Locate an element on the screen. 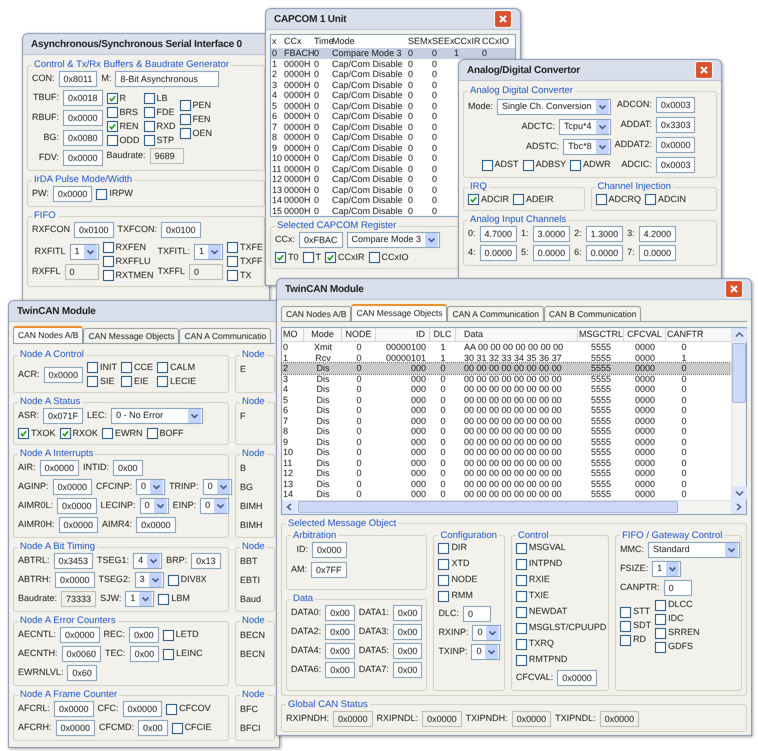 The height and width of the screenshot is (751, 758). input-field: 0.0000 is located at coordinates (499, 253).